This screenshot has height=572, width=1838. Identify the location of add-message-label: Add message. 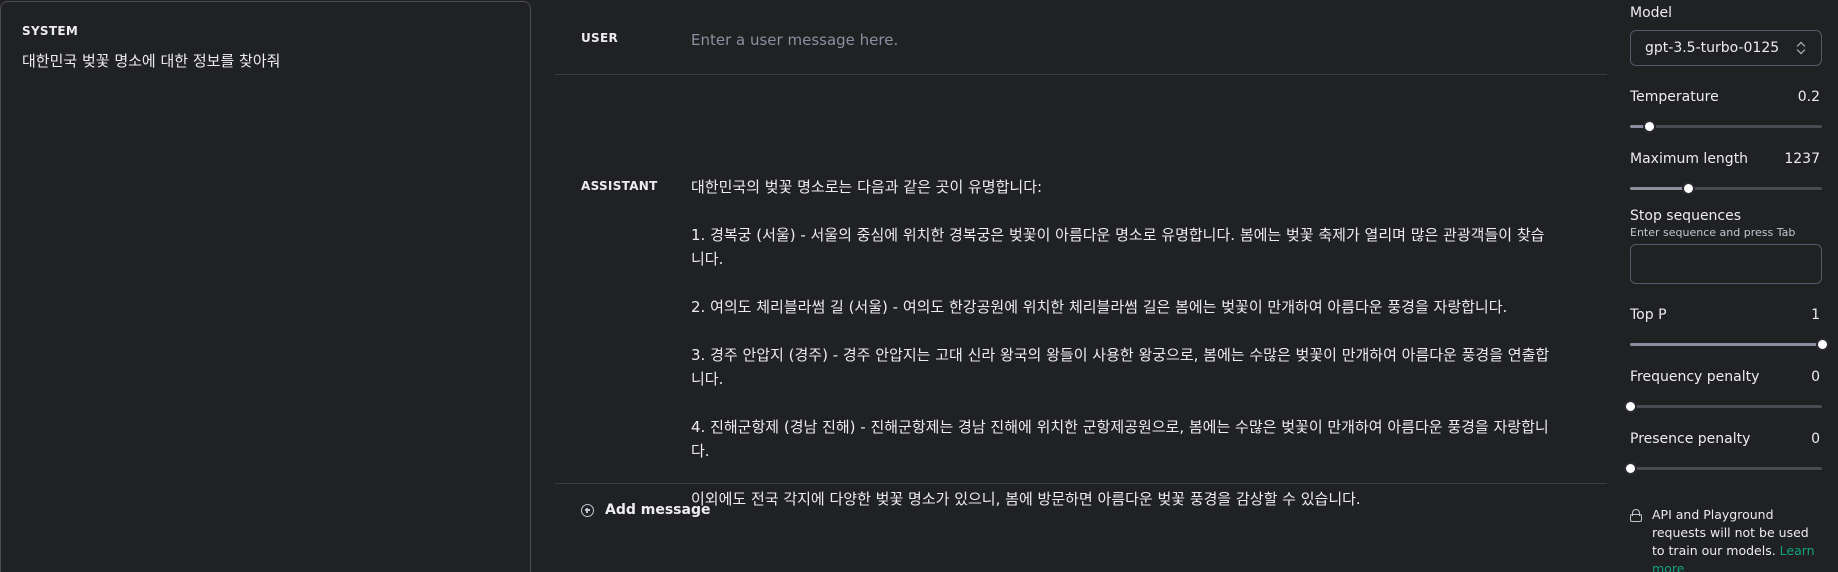
(658, 510).